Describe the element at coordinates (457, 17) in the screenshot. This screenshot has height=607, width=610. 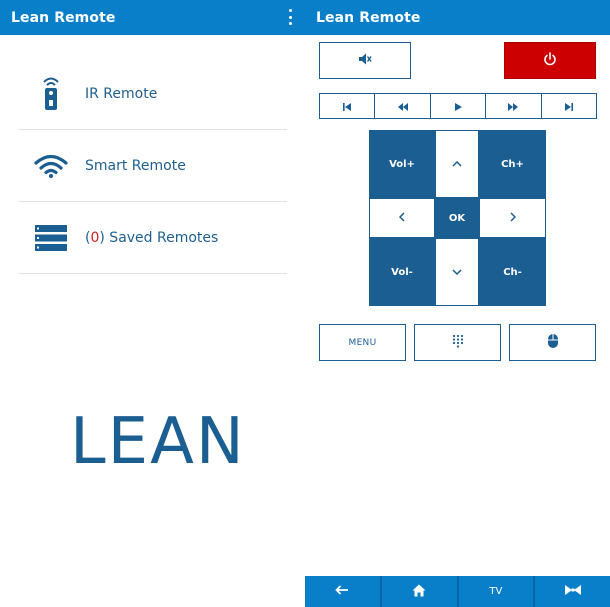
I see `right-app-bar: Lean Remote` at that location.